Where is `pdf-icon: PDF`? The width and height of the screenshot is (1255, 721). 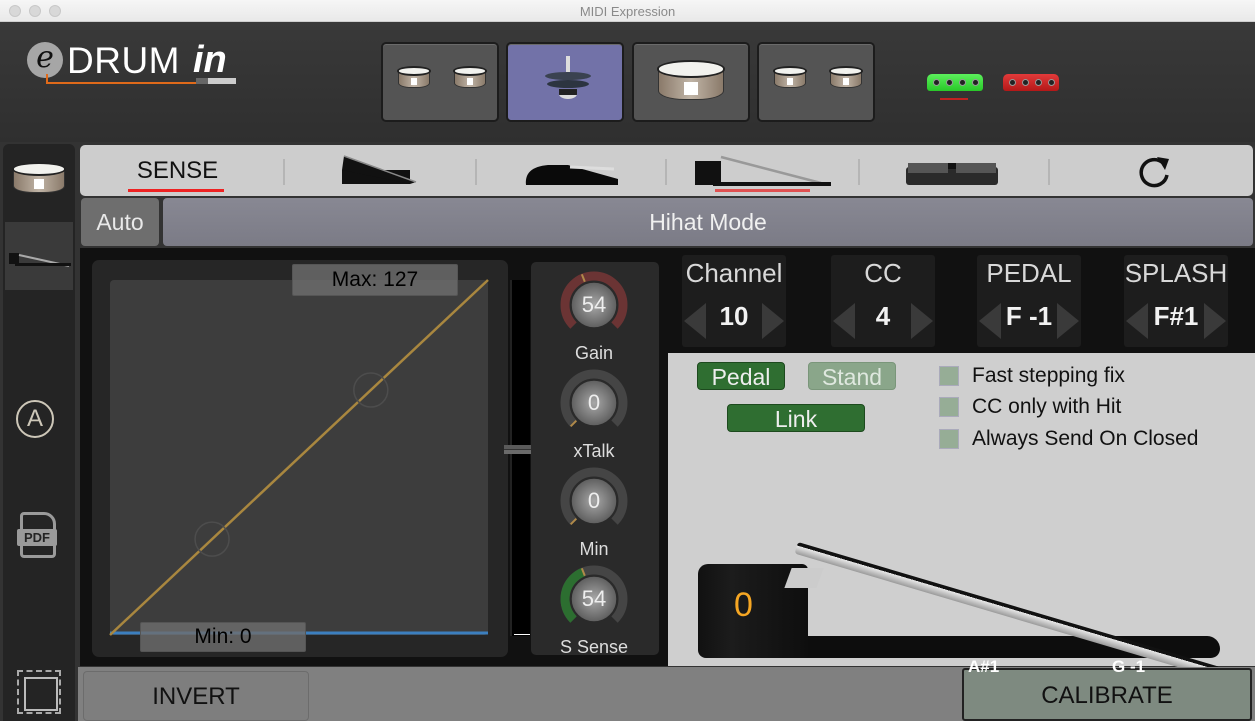 pdf-icon: PDF is located at coordinates (37, 535).